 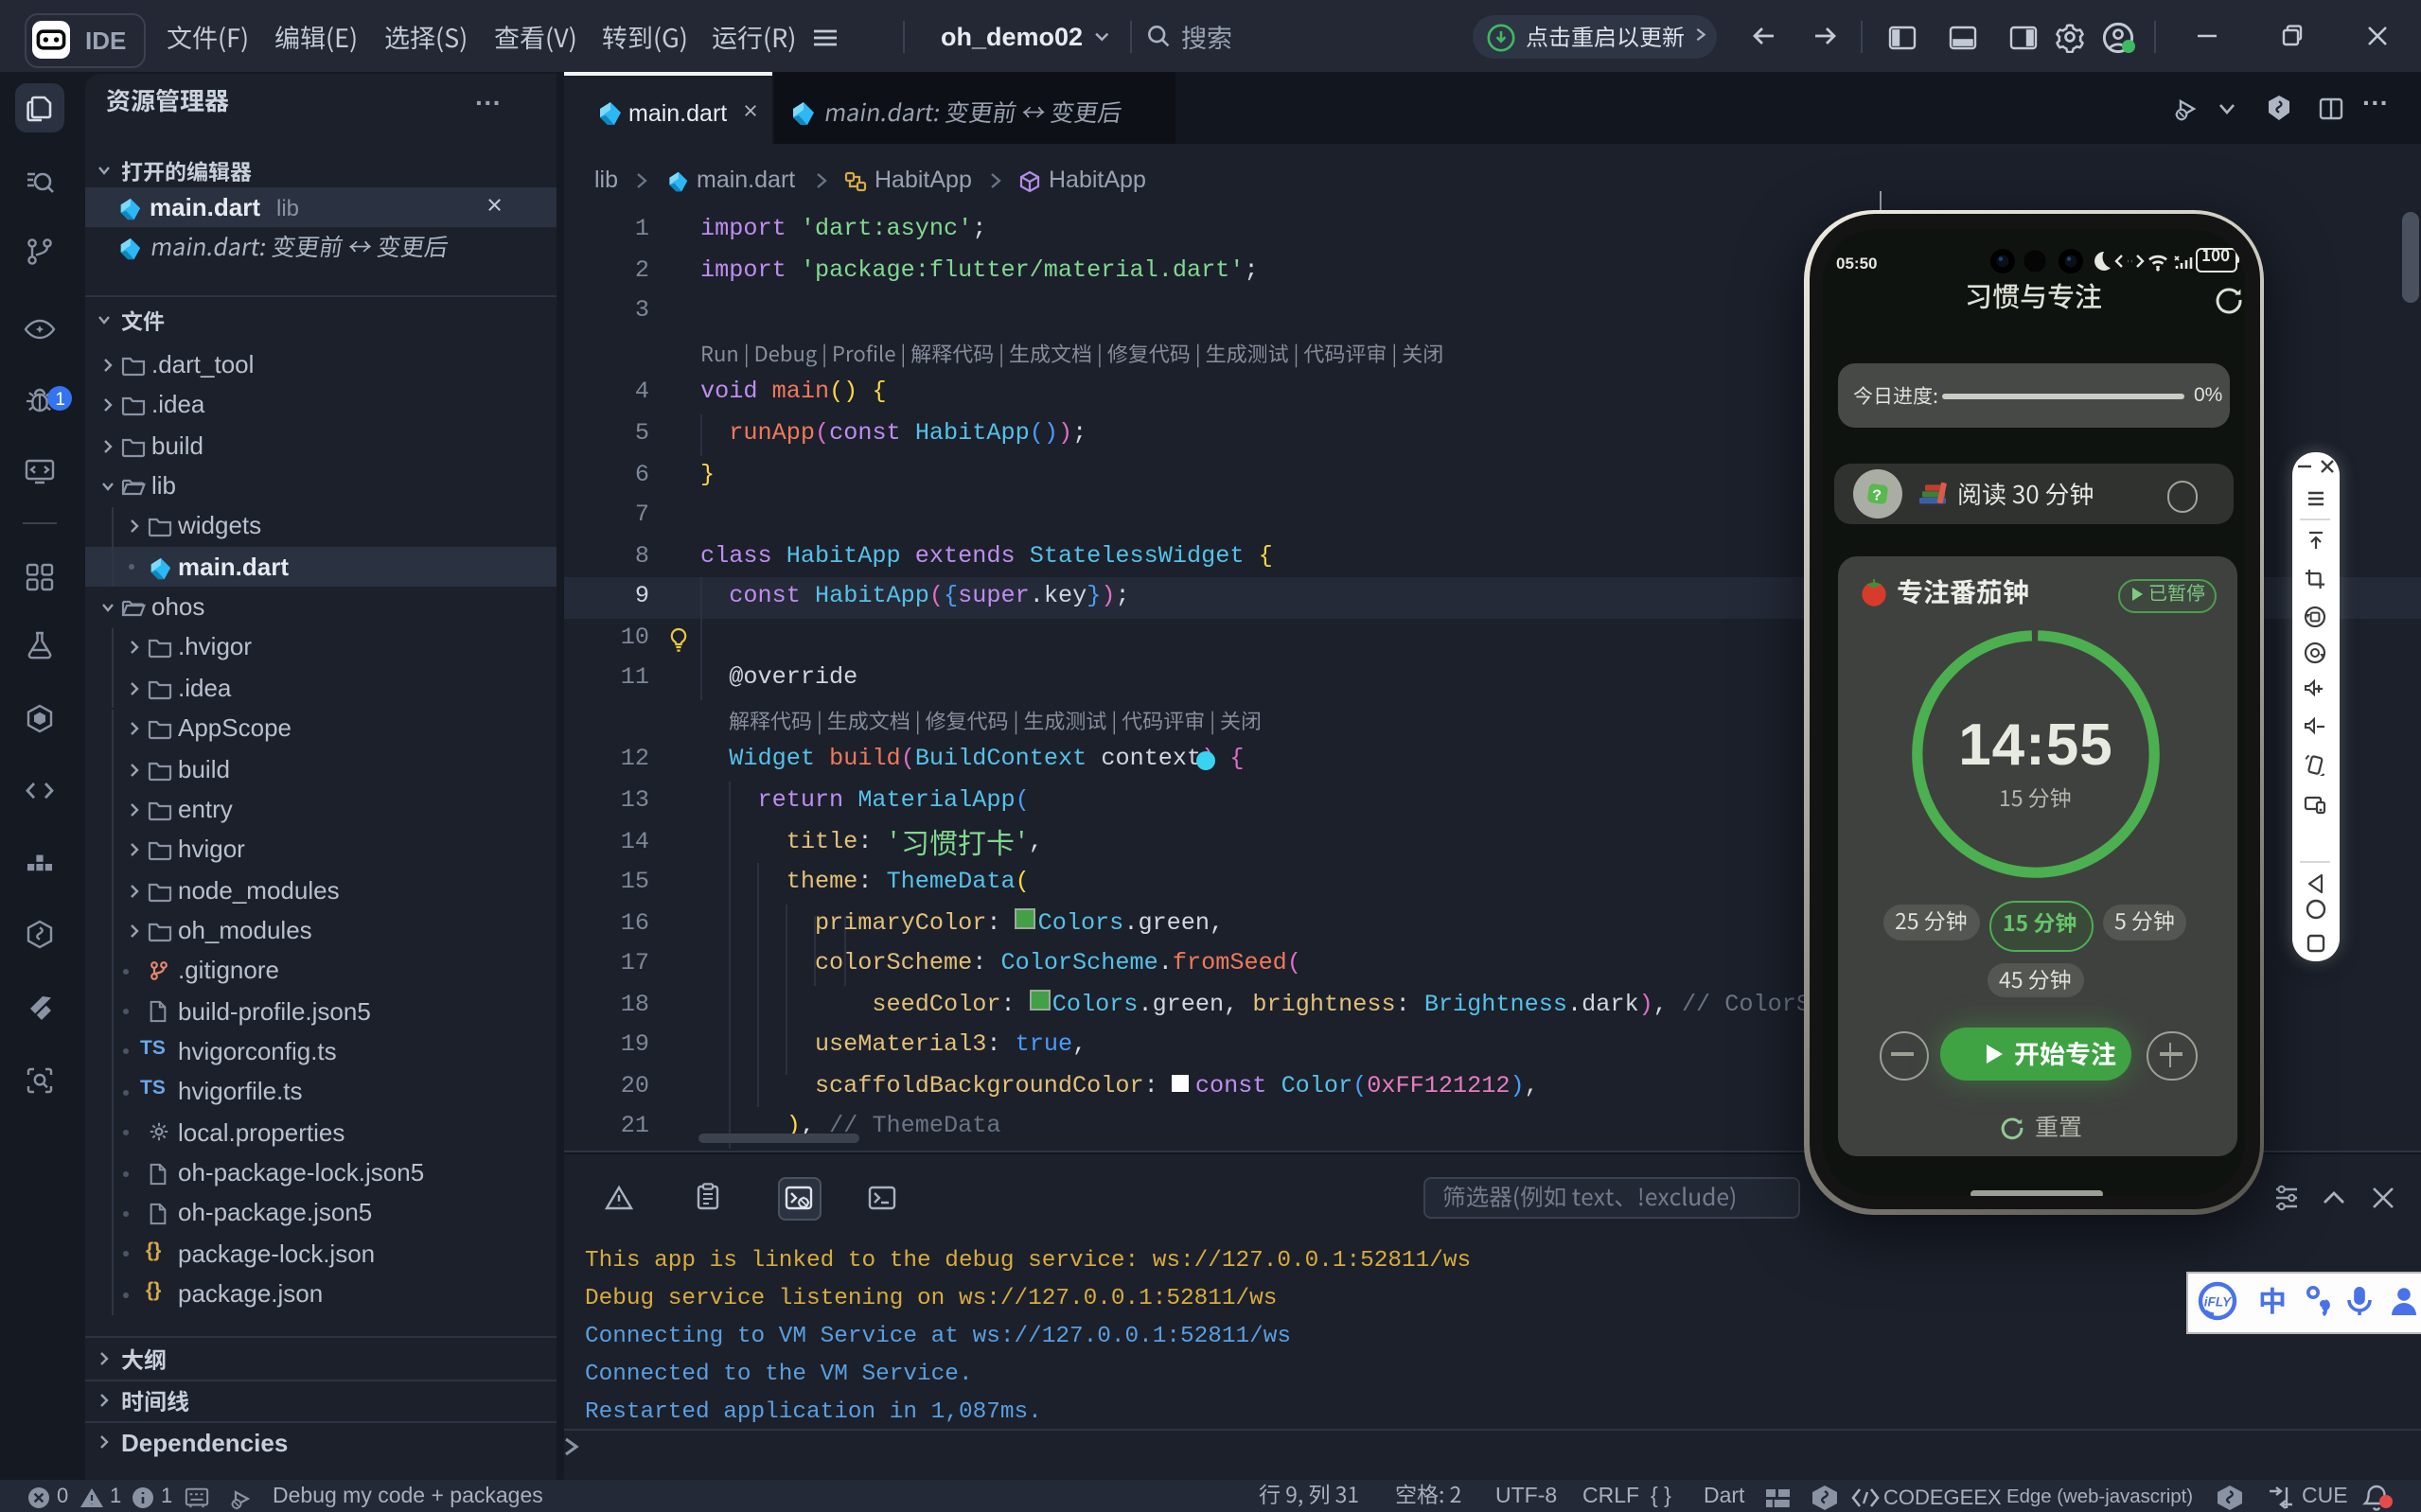 What do you see at coordinates (2218, 1301) in the screenshot?
I see `svg-text: iFLY` at bounding box center [2218, 1301].